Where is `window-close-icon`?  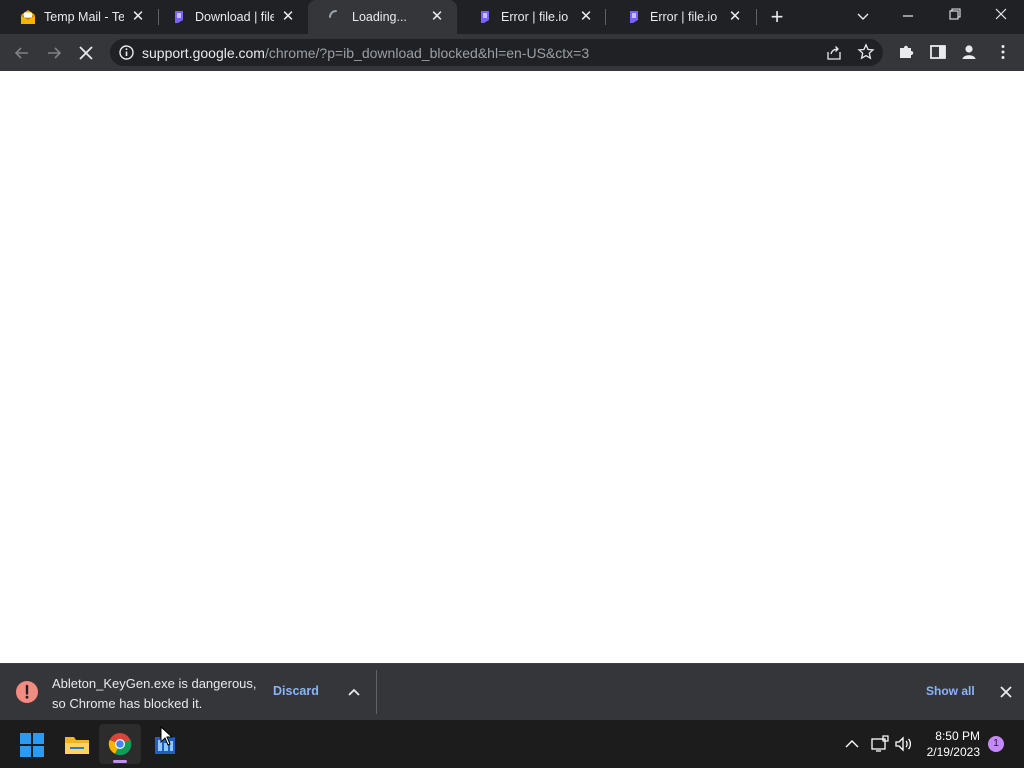
window-close-icon is located at coordinates (1001, 14).